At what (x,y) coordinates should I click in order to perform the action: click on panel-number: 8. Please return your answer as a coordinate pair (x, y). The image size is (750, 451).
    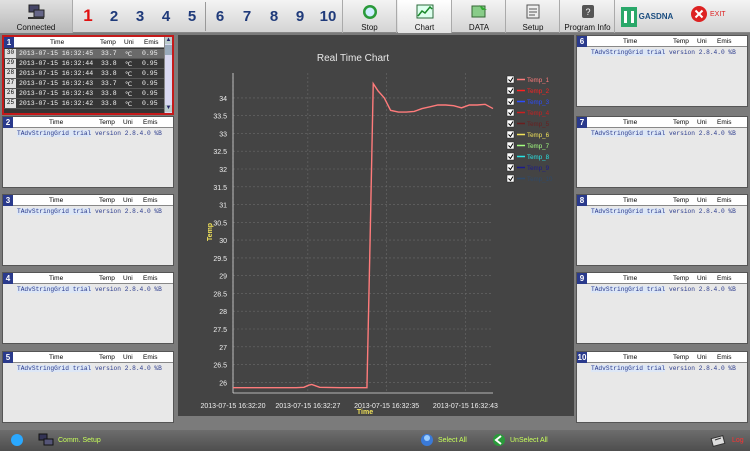
    Looking at the image, I should click on (582, 200).